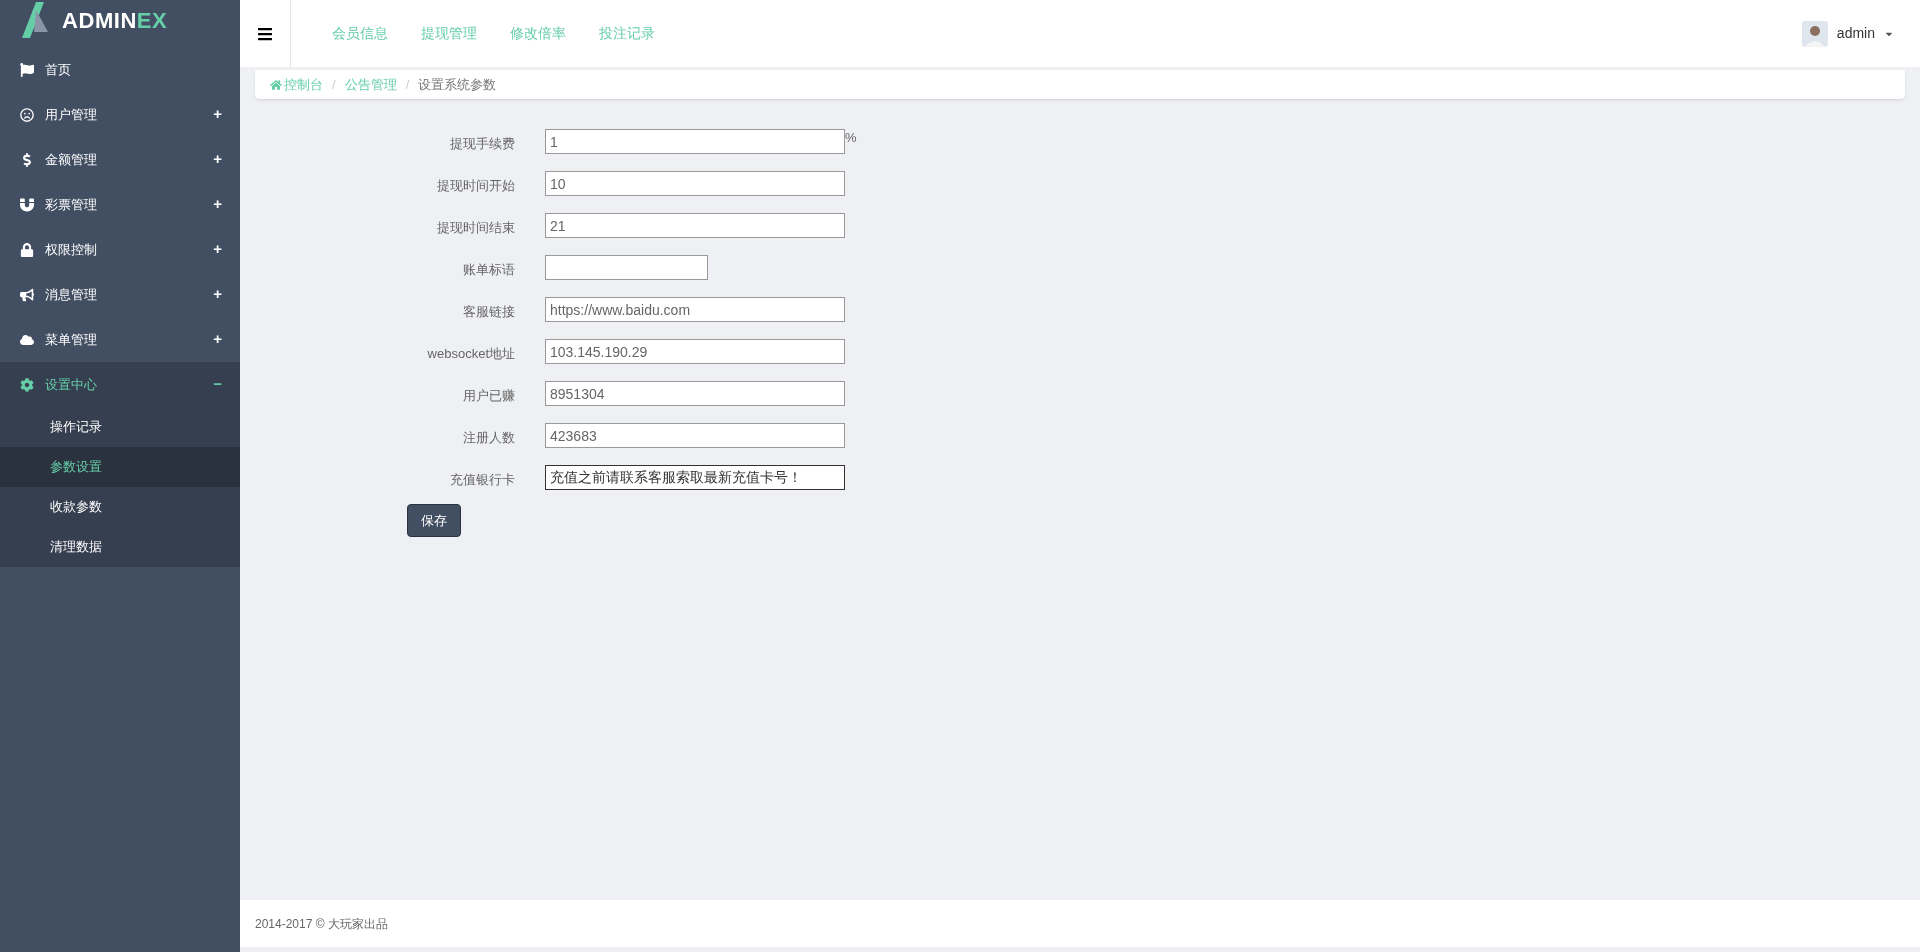  Describe the element at coordinates (120, 249) in the screenshot. I see `sidebar-item: 权限控制 +` at that location.